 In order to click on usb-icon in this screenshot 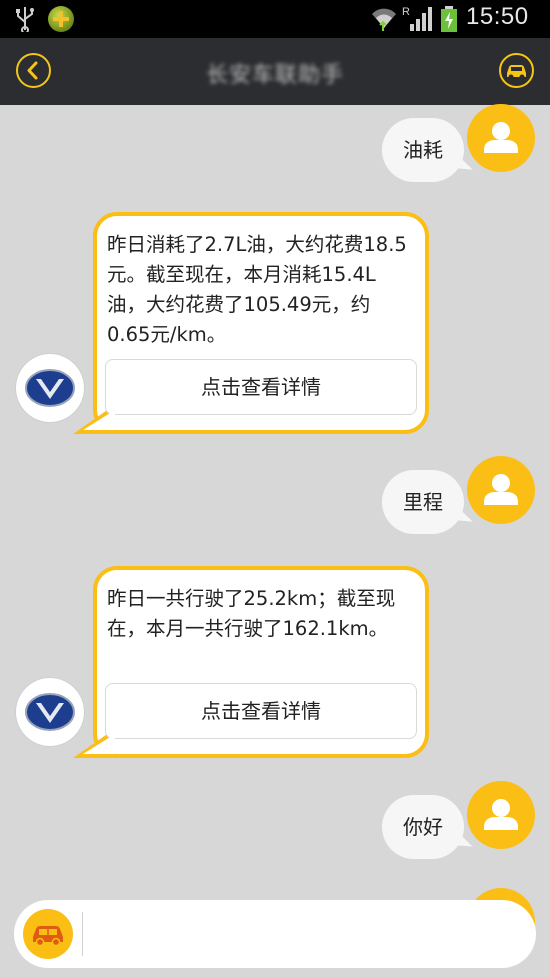, I will do `click(25, 19)`.